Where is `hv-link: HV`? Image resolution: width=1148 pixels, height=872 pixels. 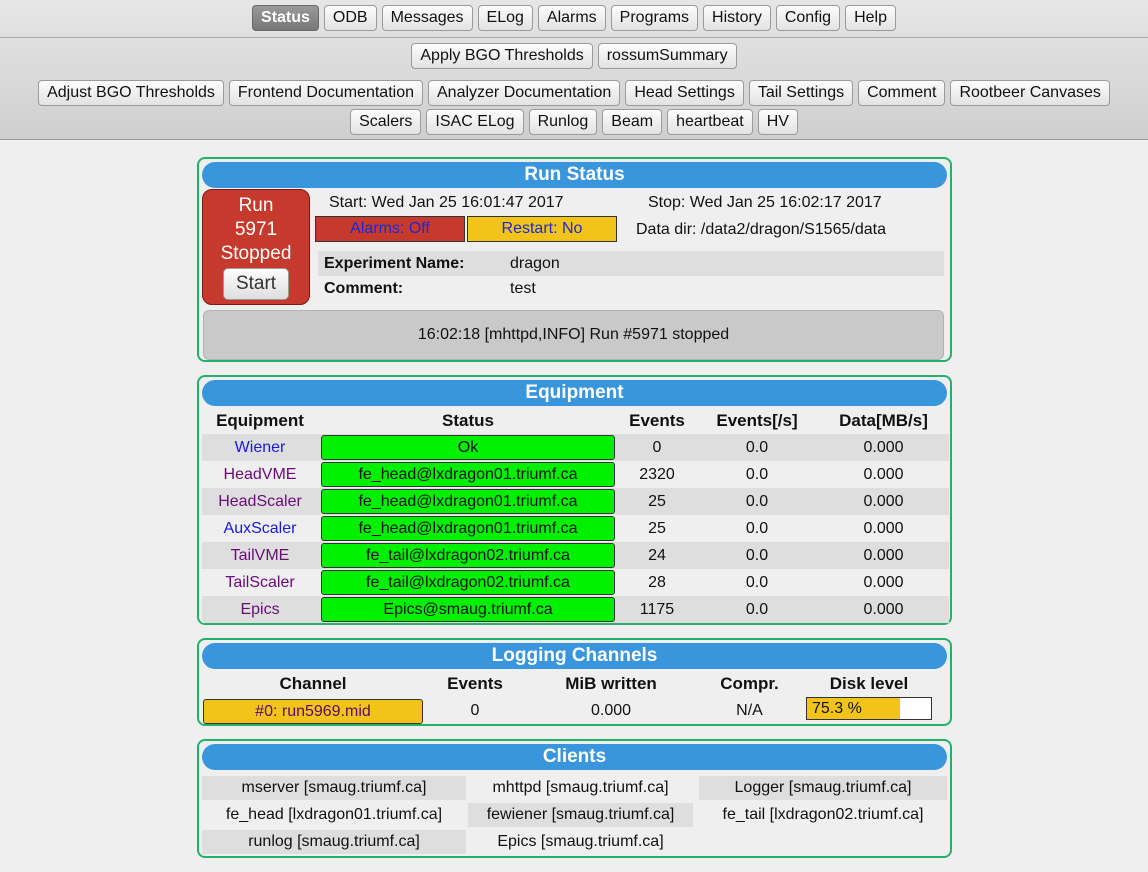 hv-link: HV is located at coordinates (777, 122).